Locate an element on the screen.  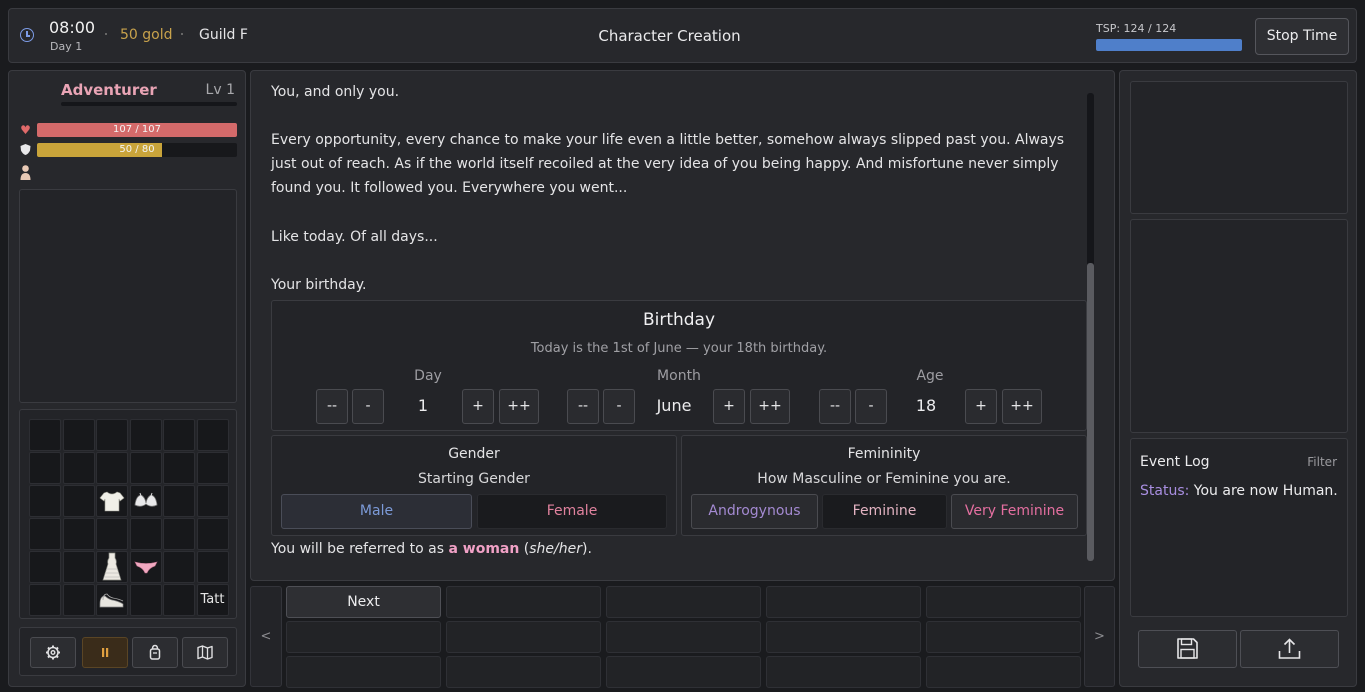
inventory-slot-bra is located at coordinates (145, 501).